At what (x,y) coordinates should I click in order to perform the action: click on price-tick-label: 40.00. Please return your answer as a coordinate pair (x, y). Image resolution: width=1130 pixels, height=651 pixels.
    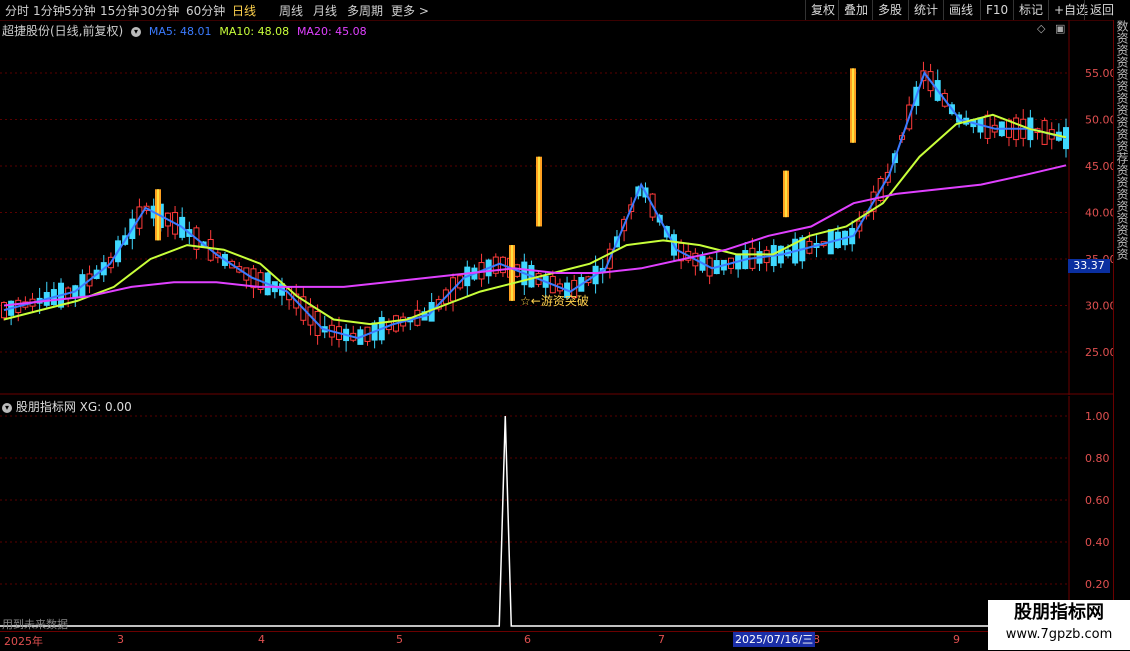
    Looking at the image, I should click on (1099, 213).